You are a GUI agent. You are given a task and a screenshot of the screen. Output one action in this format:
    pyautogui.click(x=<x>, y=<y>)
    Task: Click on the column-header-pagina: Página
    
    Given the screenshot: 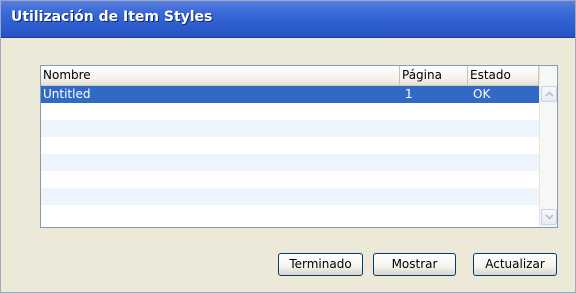 What is the action you would take?
    pyautogui.click(x=434, y=75)
    